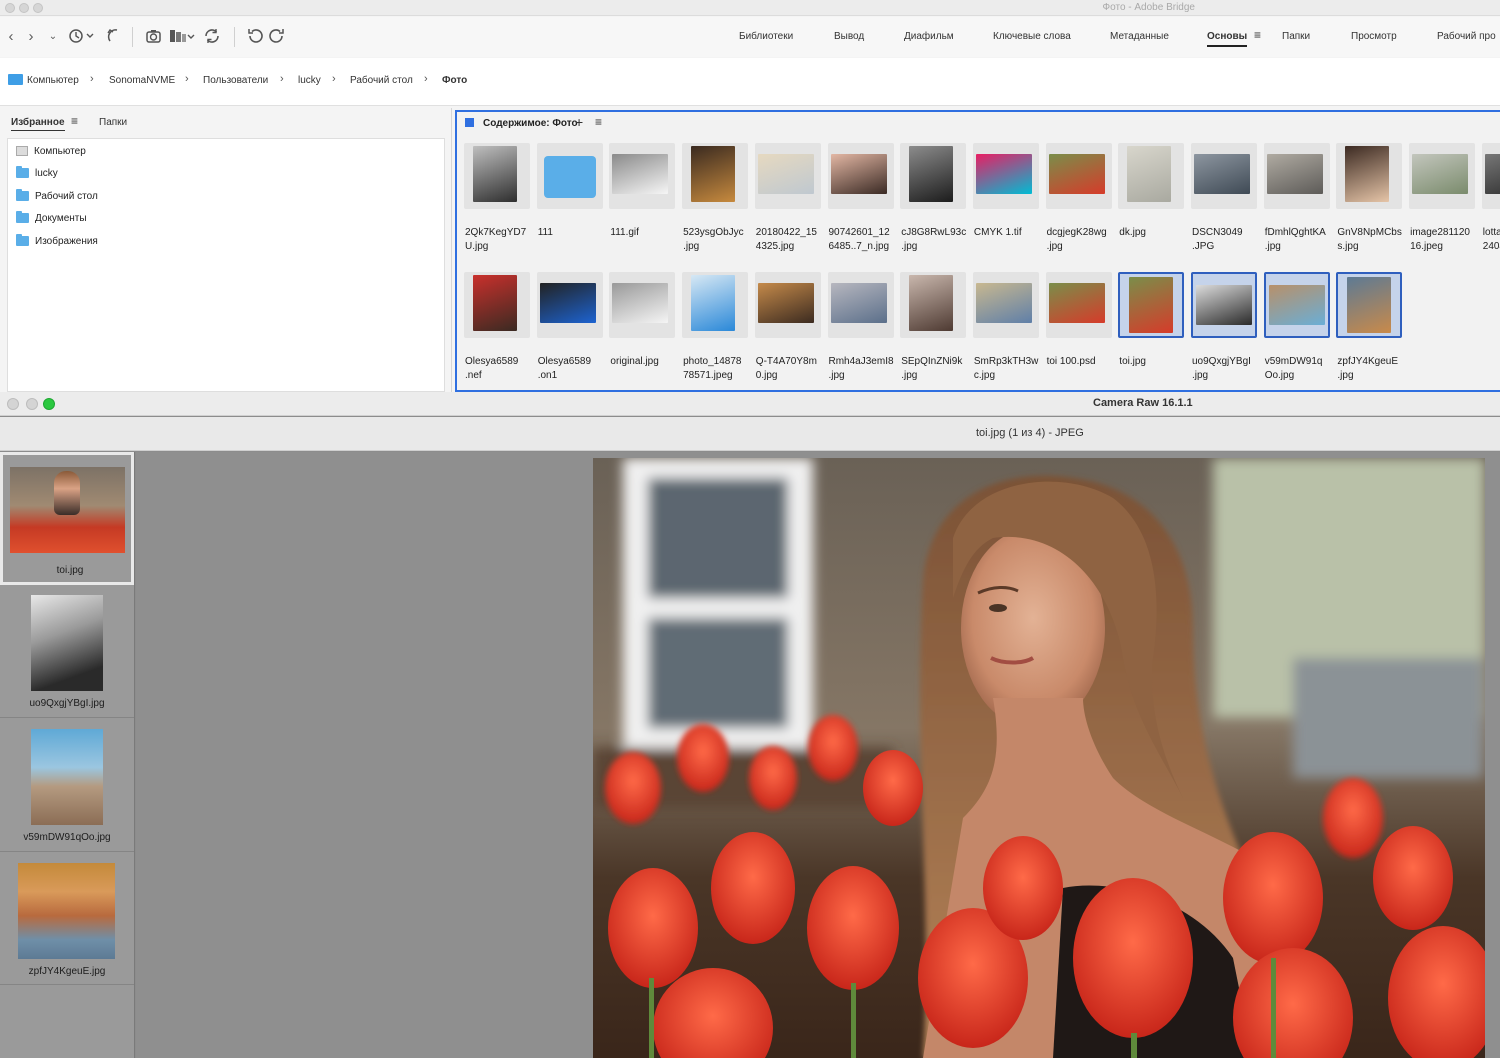 Image resolution: width=1500 pixels, height=1058 pixels. Describe the element at coordinates (864, 369) in the screenshot. I see `thumbnail-label: Rmh4aJ3emI8 .jpg` at that location.